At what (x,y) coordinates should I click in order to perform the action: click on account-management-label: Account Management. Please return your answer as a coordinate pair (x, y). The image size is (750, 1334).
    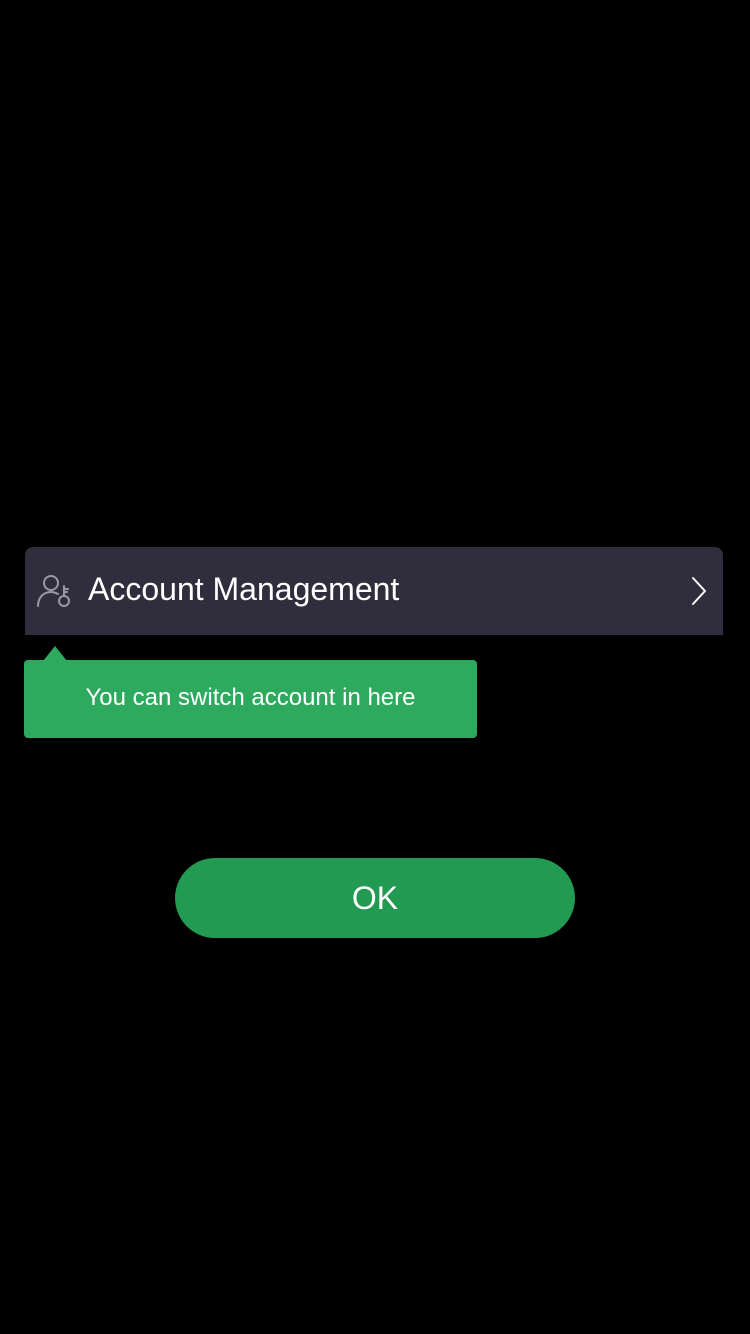
    Looking at the image, I should click on (244, 589).